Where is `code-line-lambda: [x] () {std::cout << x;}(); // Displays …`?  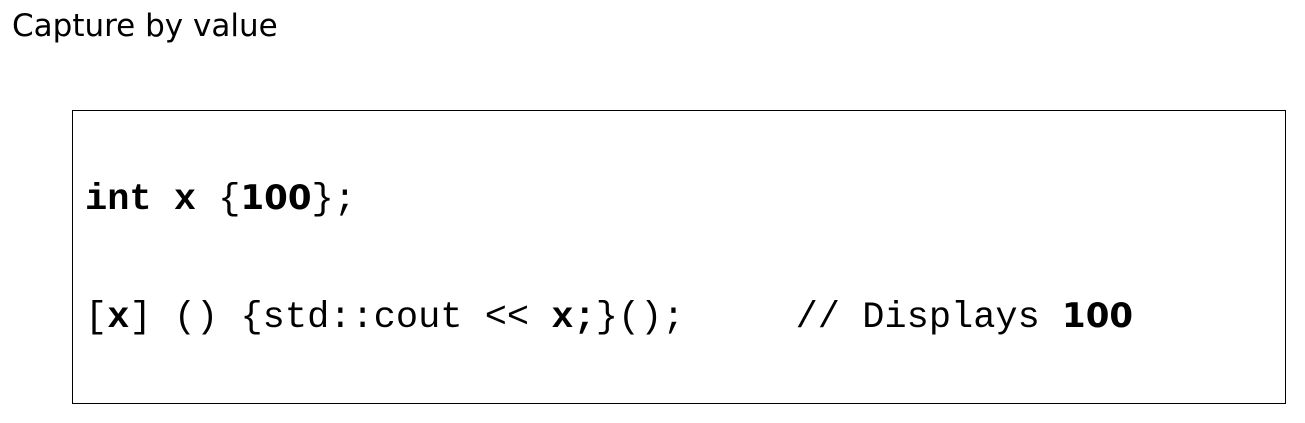
code-line-lambda: [x] () {std::cout << x;}(); // Displays … is located at coordinates (609, 317).